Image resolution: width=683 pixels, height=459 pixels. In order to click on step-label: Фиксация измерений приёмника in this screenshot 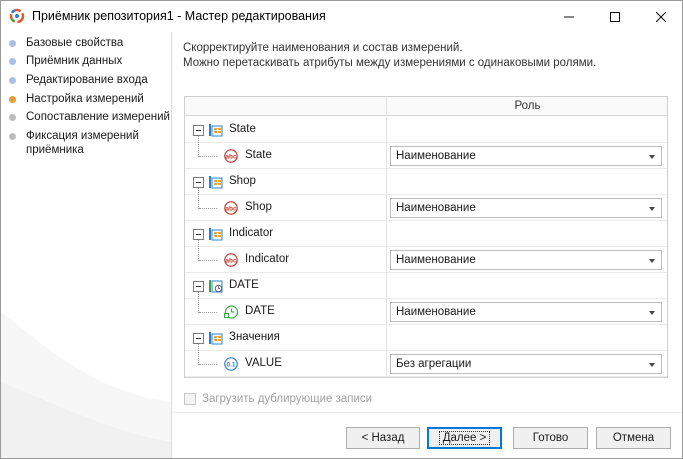, I will do `click(82, 143)`.